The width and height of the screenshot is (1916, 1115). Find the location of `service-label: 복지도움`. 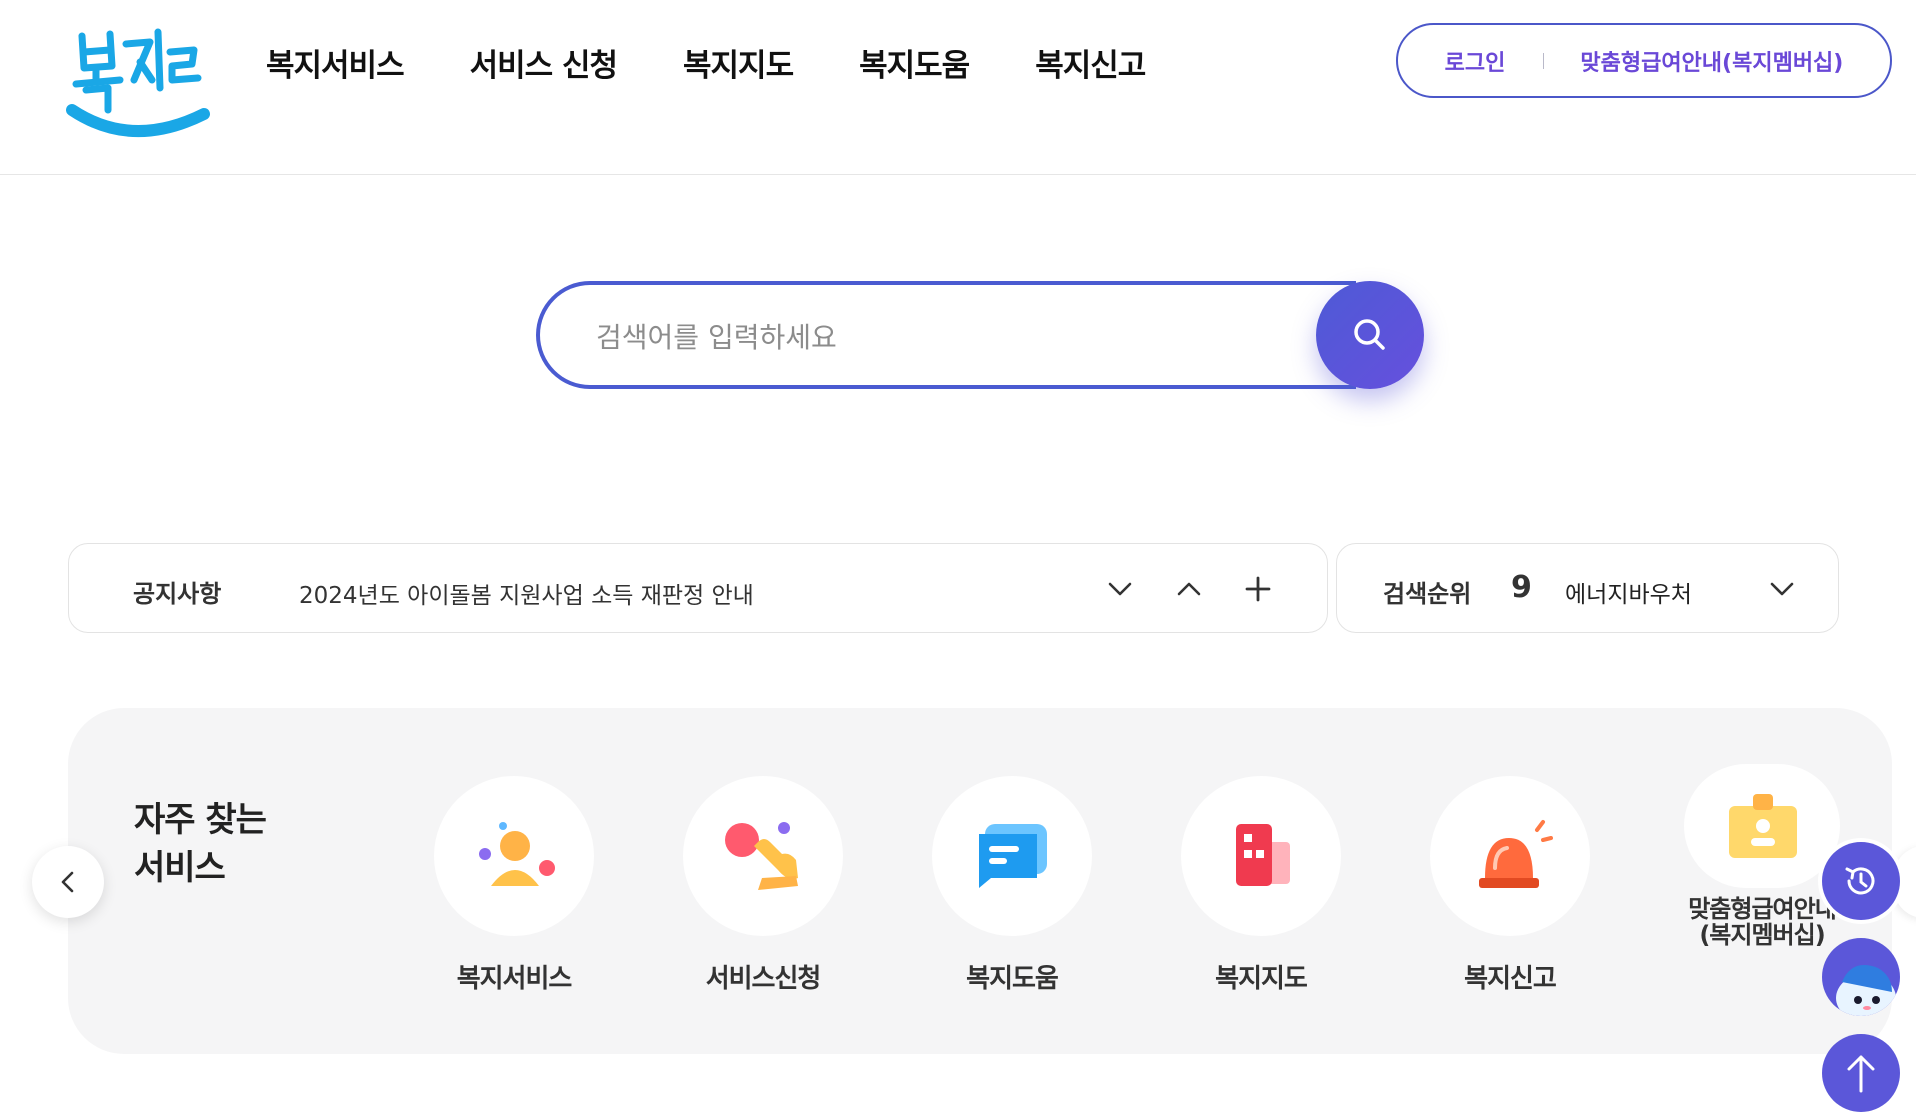

service-label: 복지도움 is located at coordinates (1012, 979).